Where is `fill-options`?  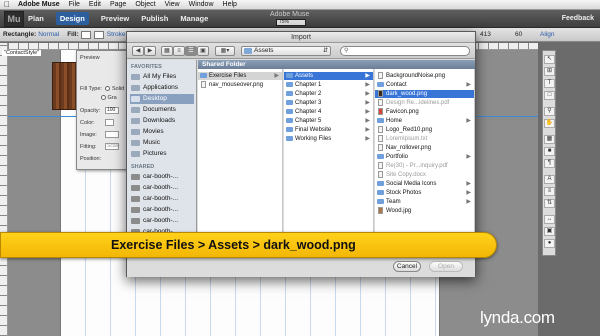
fill-options is located at coordinates (98, 34).